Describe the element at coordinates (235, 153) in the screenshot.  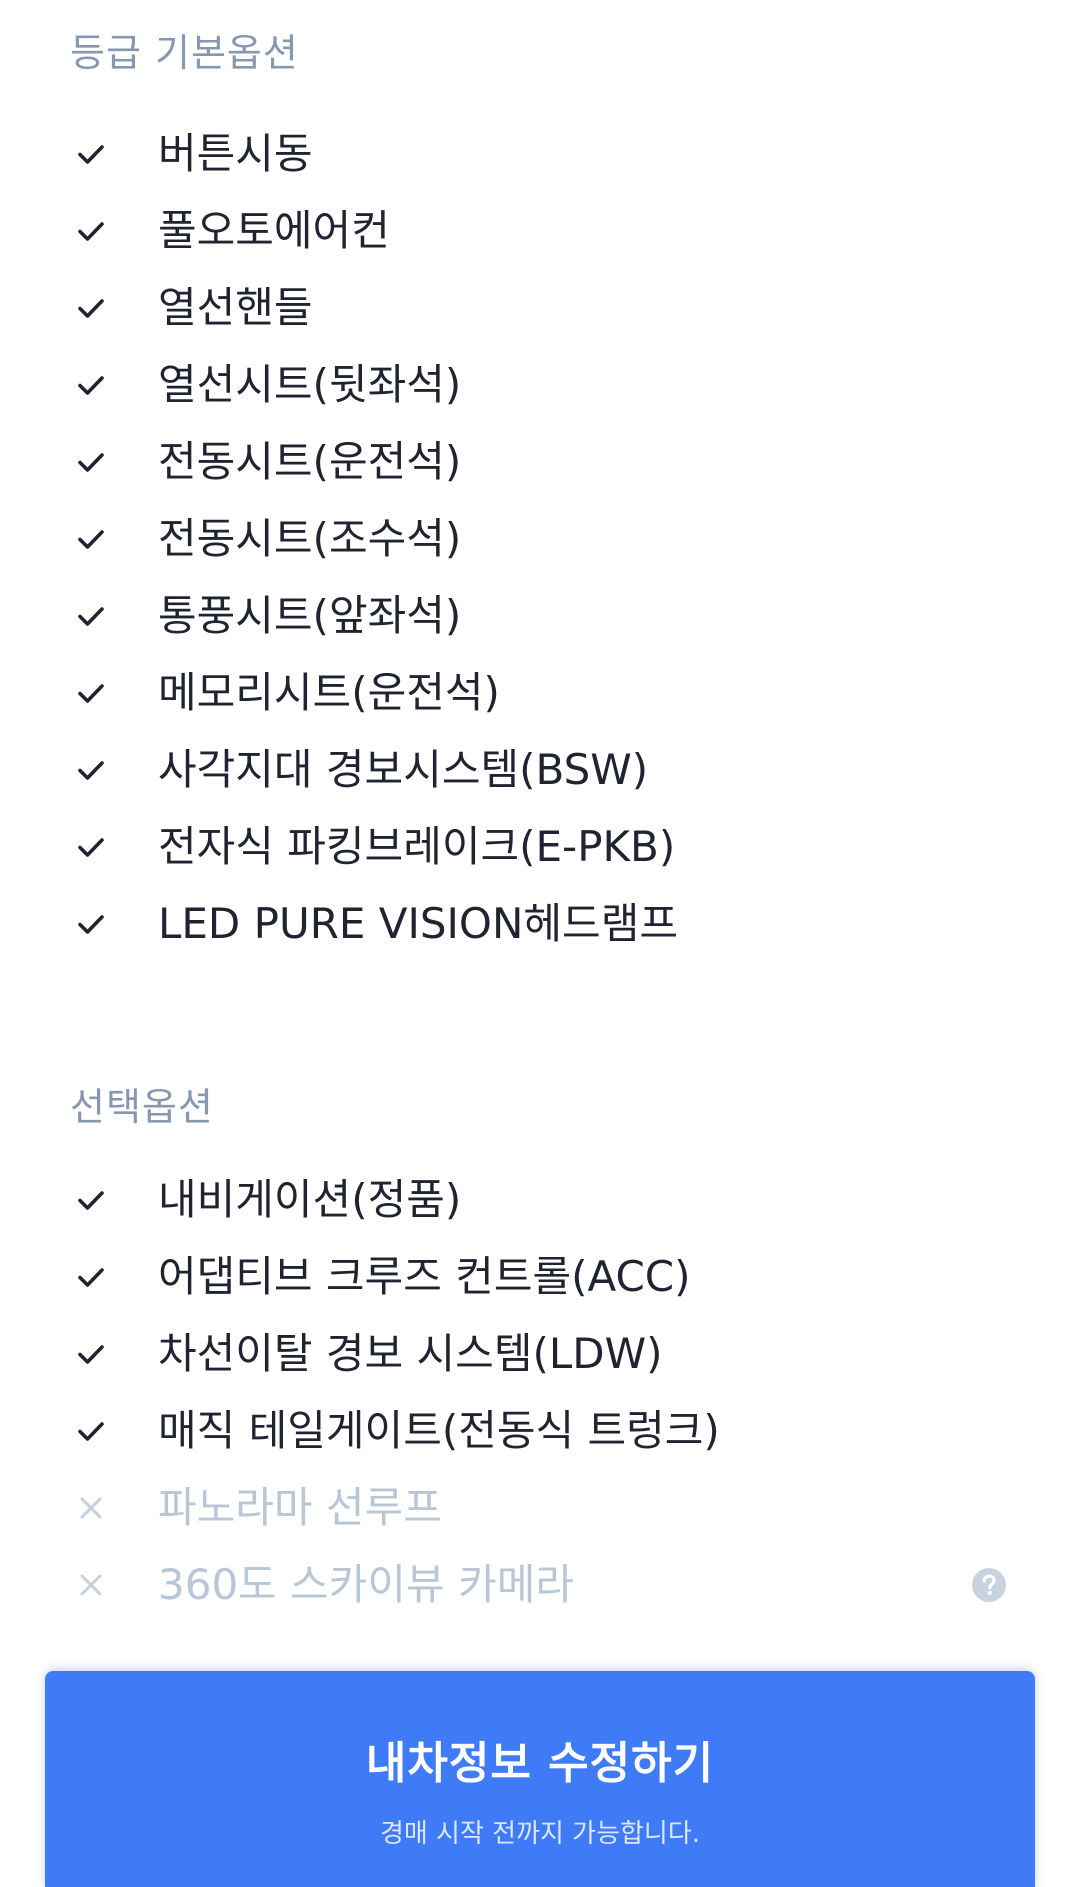
I see `option-label: 버튼시동` at that location.